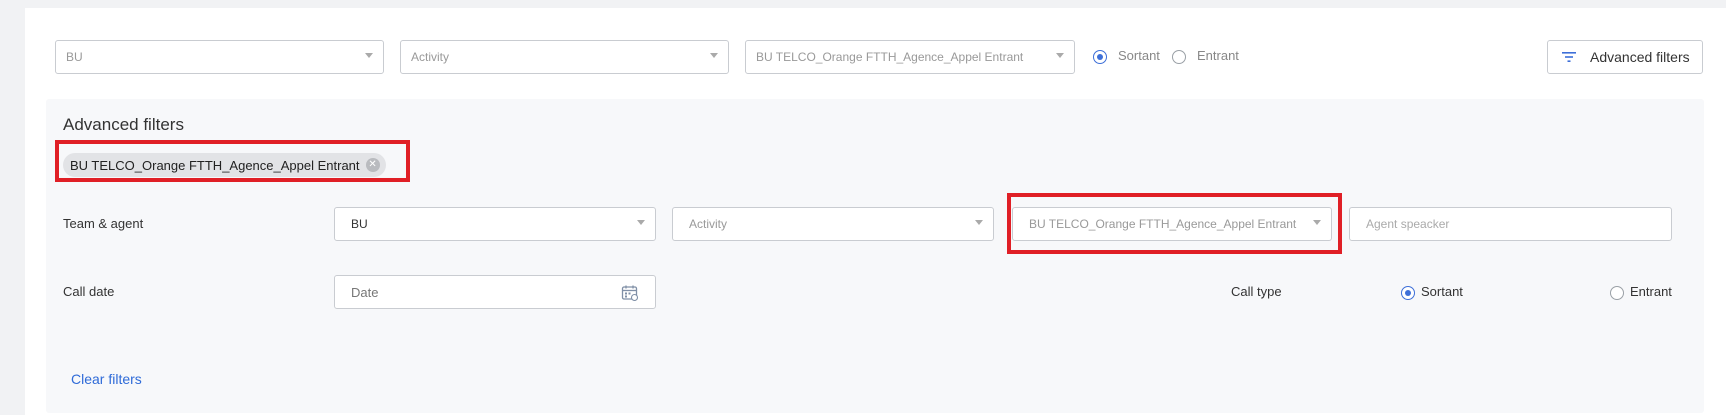 The height and width of the screenshot is (415, 1726). Describe the element at coordinates (1218, 55) in the screenshot. I see `radio-entrant-top-label: Entrant` at that location.